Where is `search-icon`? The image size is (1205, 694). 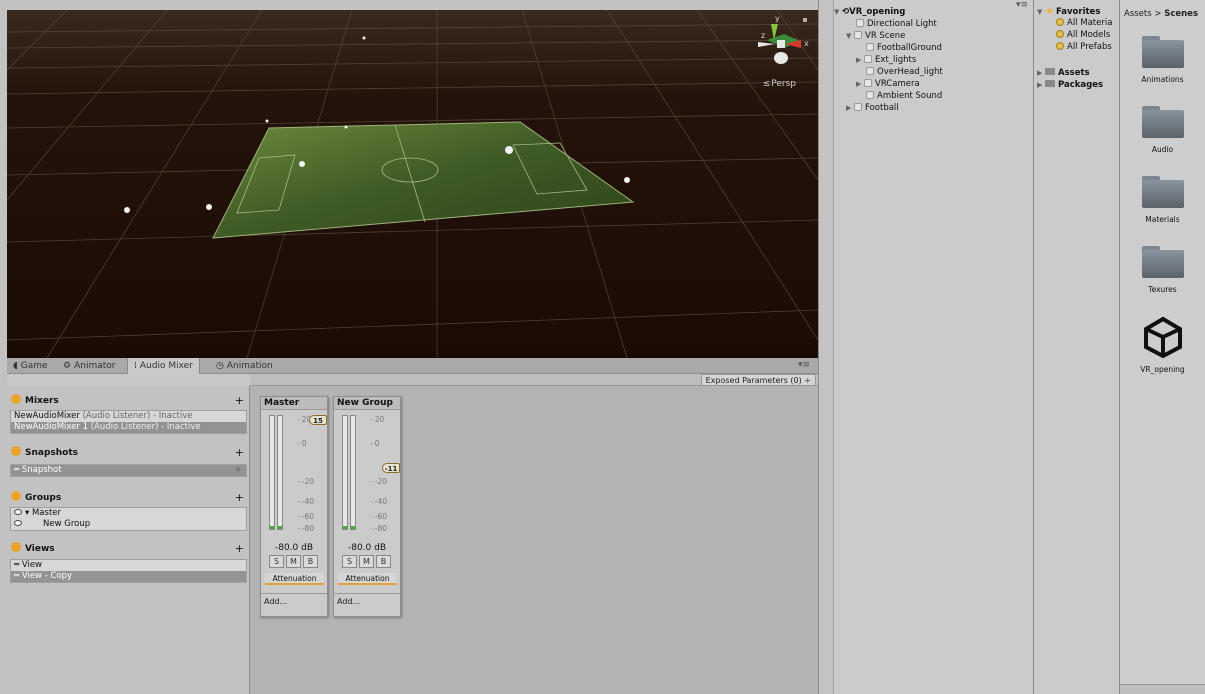
search-icon is located at coordinates (1060, 22).